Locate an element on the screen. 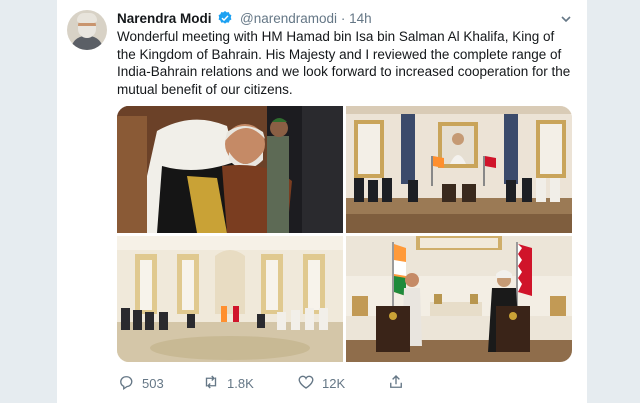  like-count: 12K is located at coordinates (334, 383).